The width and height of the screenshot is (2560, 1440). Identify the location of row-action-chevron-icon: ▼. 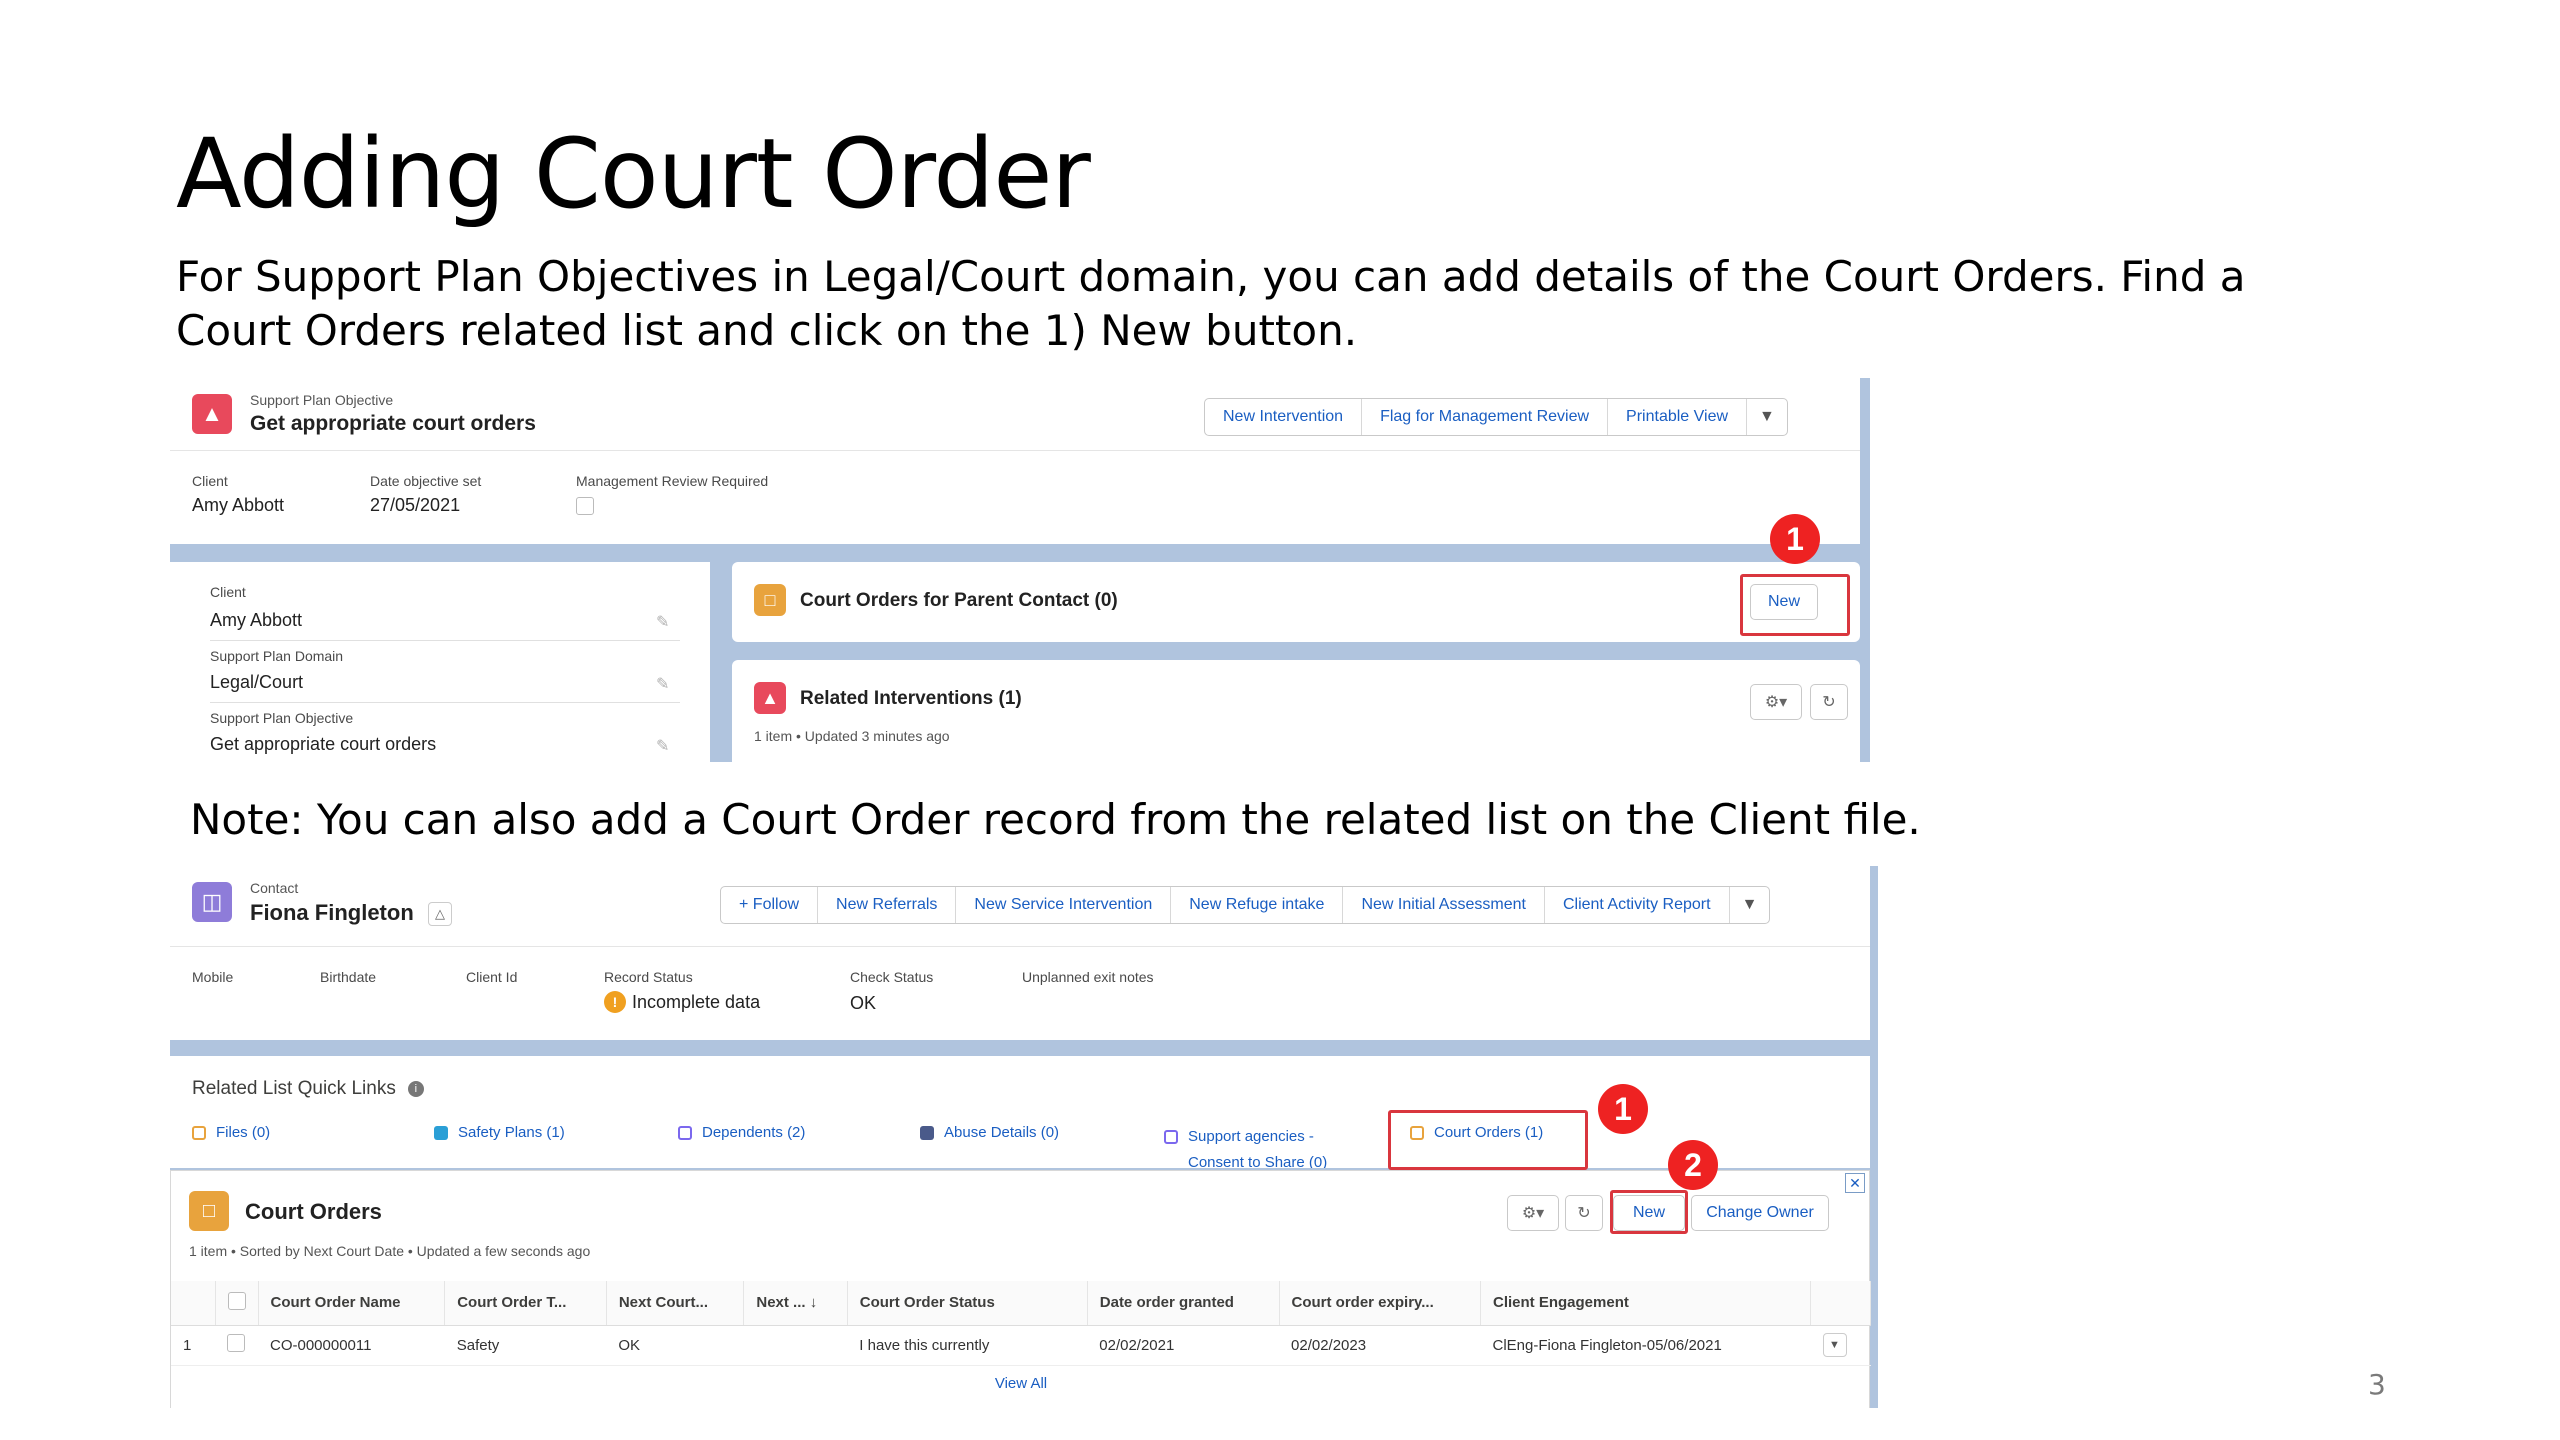
(1834, 1345).